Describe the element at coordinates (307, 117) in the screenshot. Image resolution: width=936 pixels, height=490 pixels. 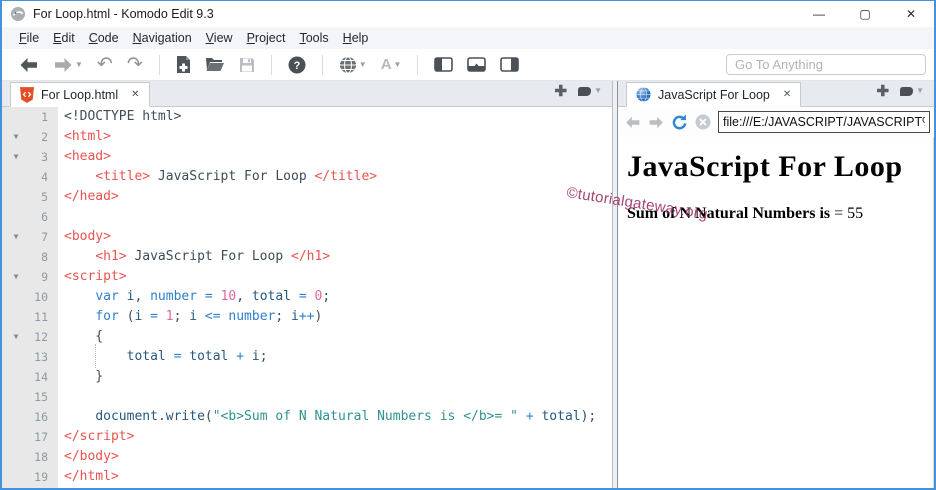
I see `code-line-1: 1 <!DOCTYPE html>` at that location.